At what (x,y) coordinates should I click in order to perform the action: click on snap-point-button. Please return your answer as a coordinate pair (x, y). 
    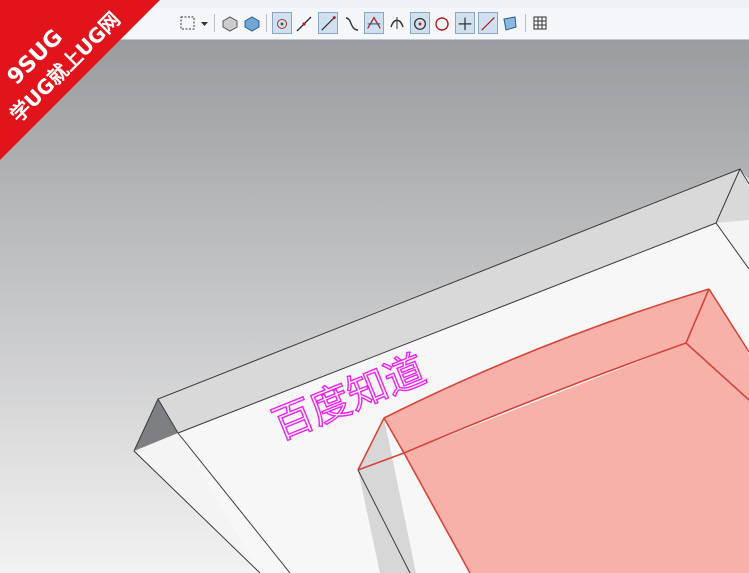
    Looking at the image, I should click on (465, 23).